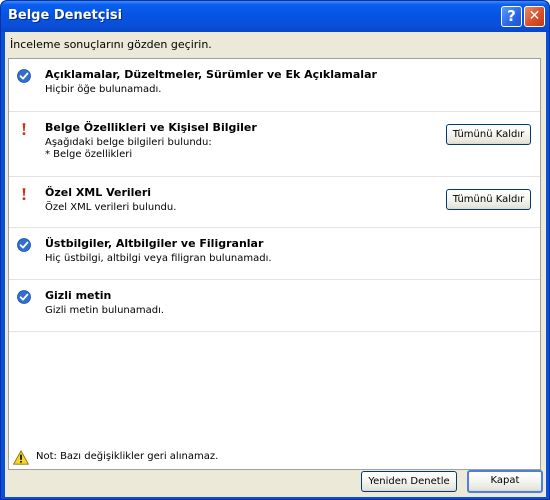 The width and height of the screenshot is (550, 500). I want to click on section-details: Hiçbir öğe bulunamadı., so click(103, 89).